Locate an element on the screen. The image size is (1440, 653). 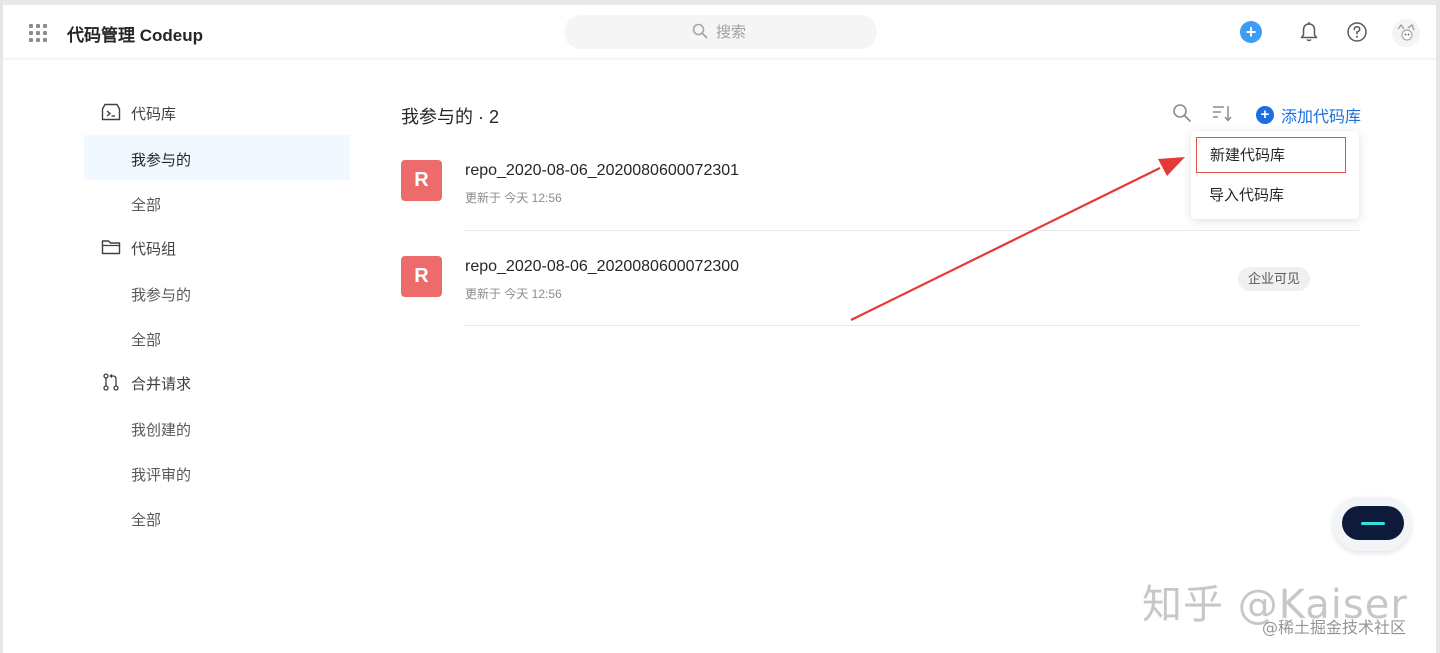
sidebar-item-repos-all: 全部 is located at coordinates (217, 202).